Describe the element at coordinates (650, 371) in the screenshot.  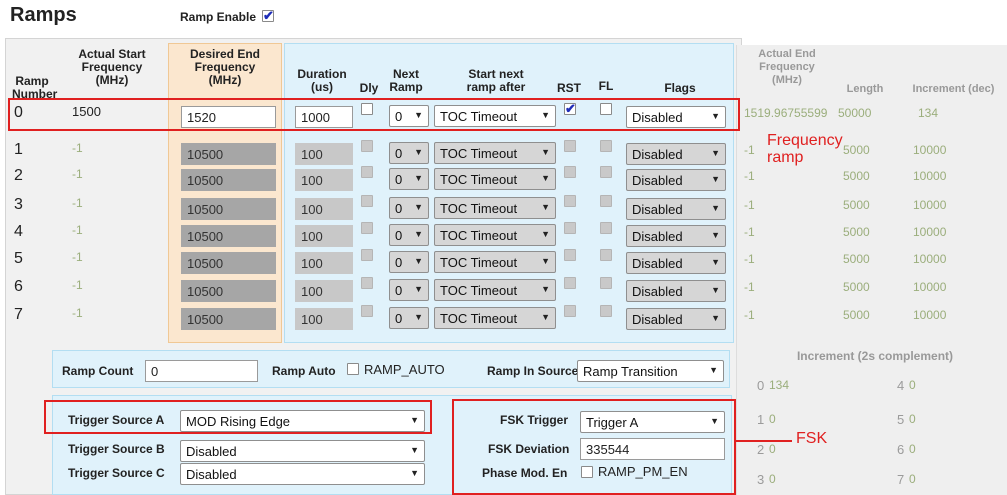
I see `ramp-in-source-select: Ramp Transition ▼` at that location.